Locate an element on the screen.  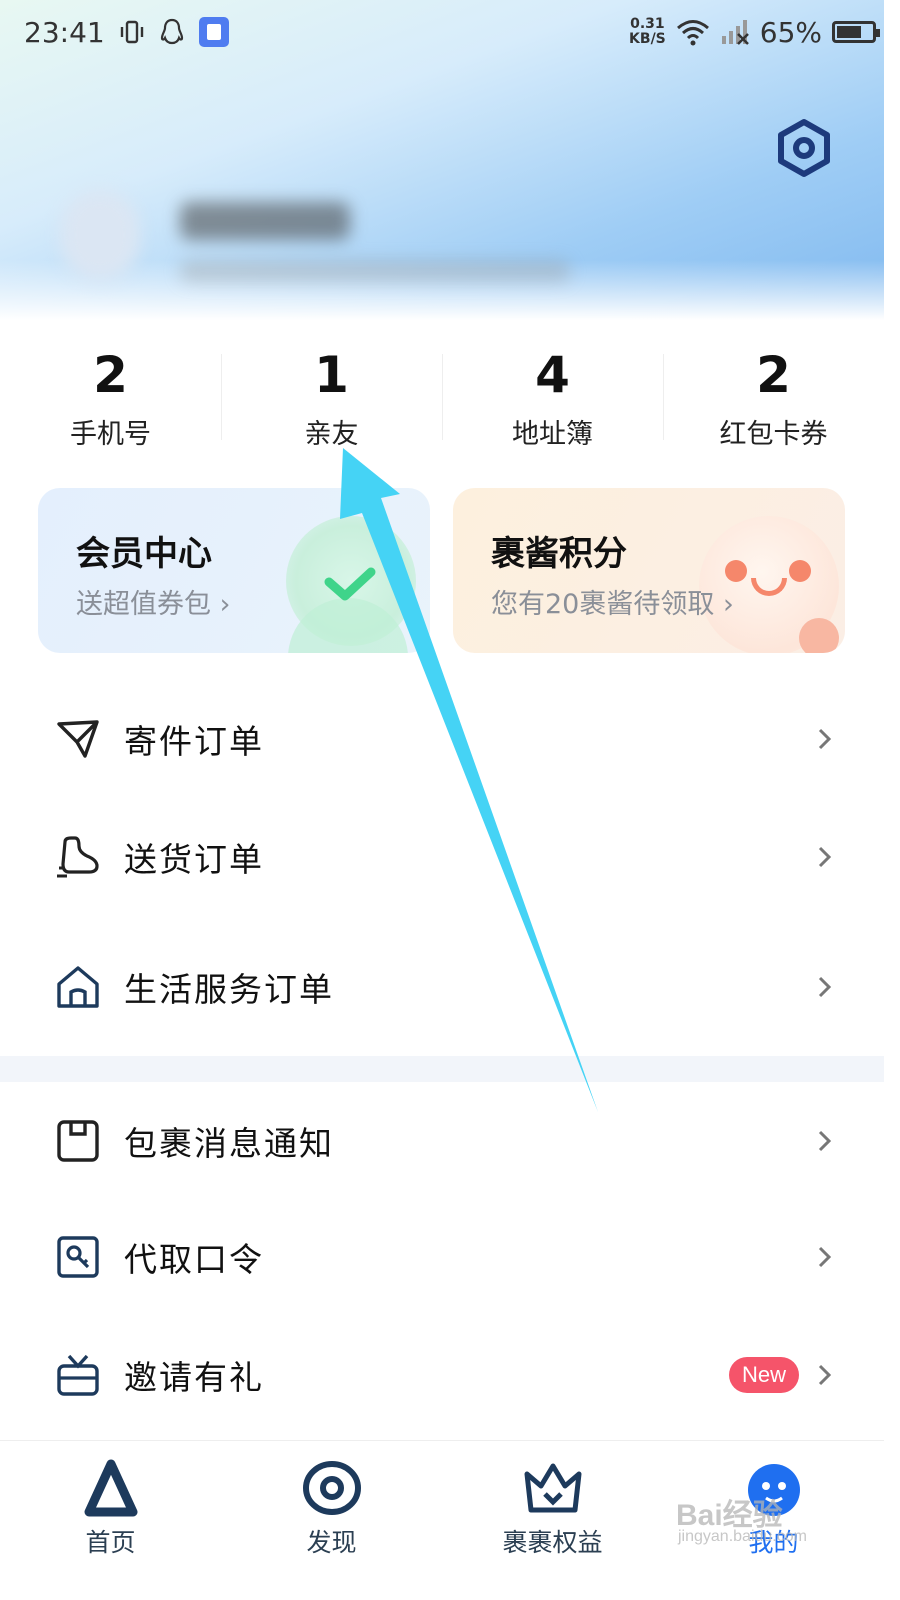
delivery-icon is located at coordinates (78, 857).